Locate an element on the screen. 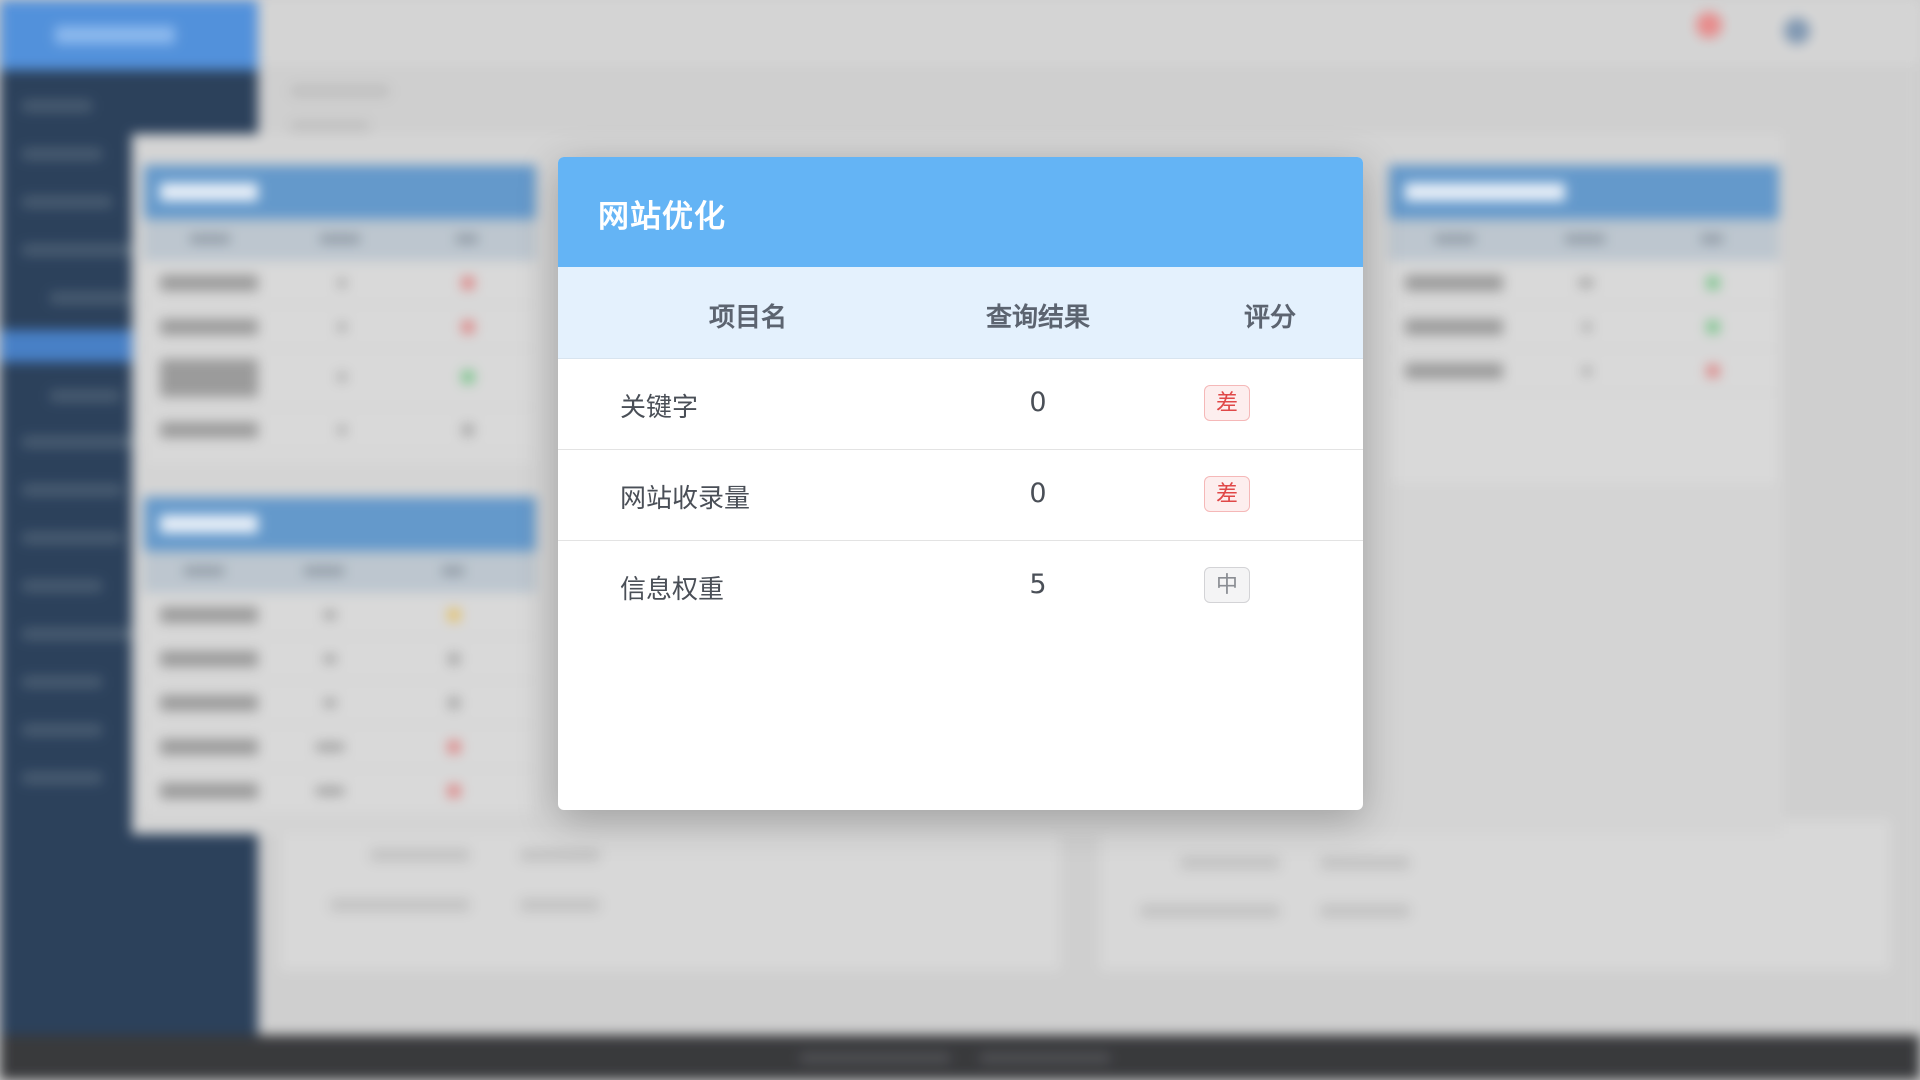 The image size is (1920, 1080). table-header: 项目名 查询结果 评分 is located at coordinates (960, 313).